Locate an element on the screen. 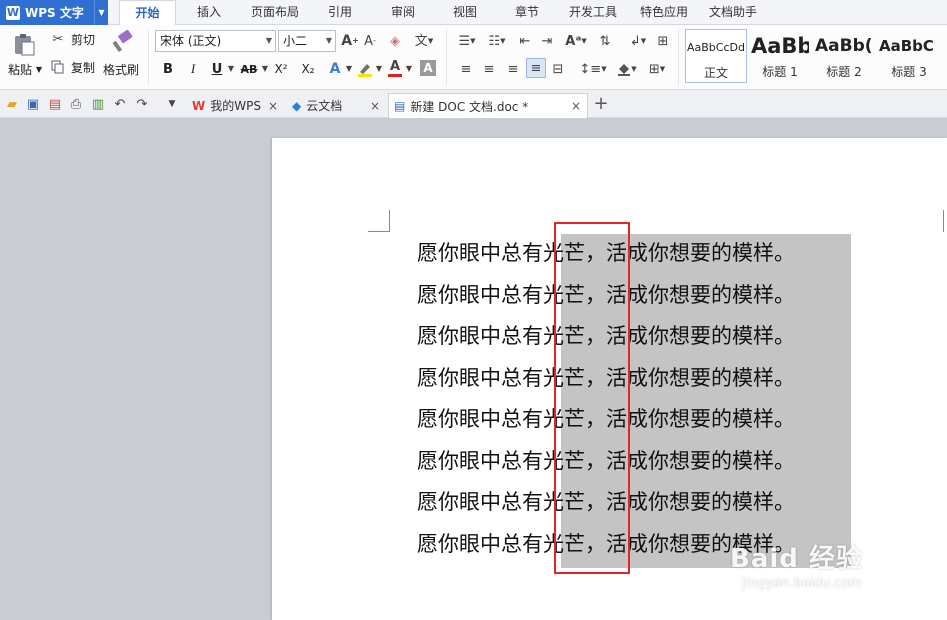 This screenshot has height=620, width=947. align-left-icon: ≡ is located at coordinates (466, 69).